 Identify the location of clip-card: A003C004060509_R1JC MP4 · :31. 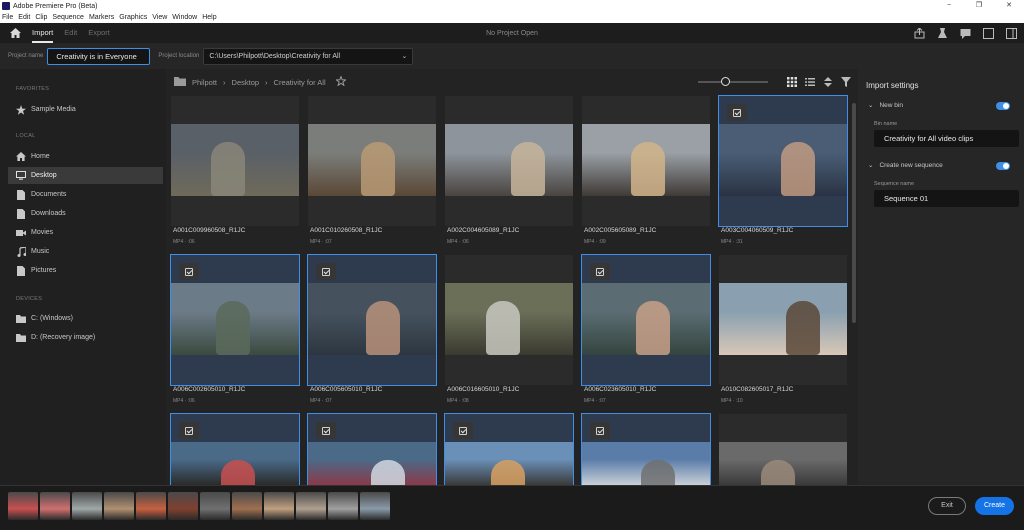
(783, 170).